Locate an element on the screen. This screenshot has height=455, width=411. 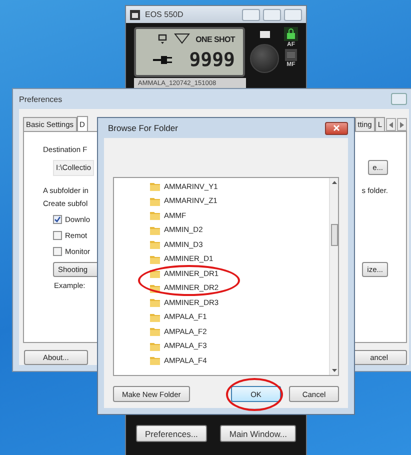
af-mode: ONE SHOT is located at coordinates (215, 39).